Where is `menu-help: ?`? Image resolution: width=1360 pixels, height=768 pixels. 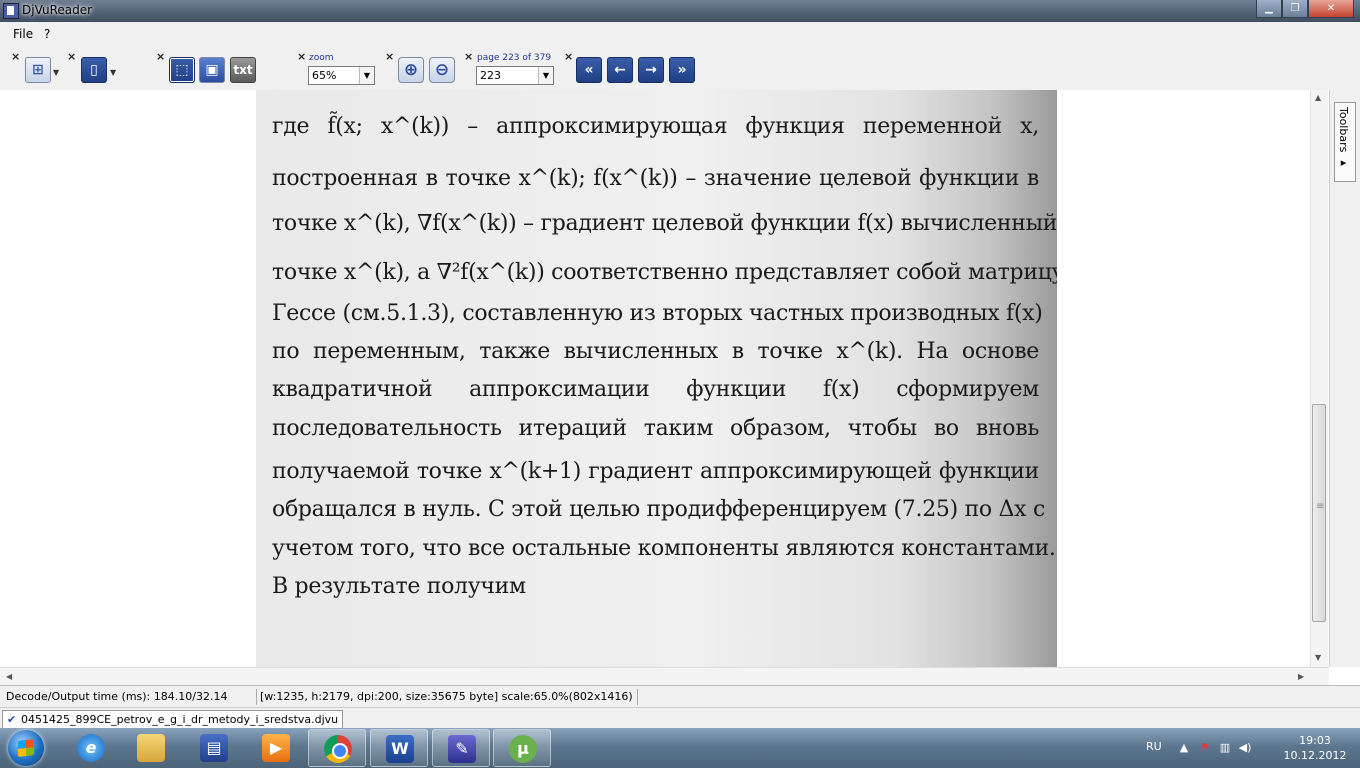
menu-help: ? is located at coordinates (47, 34).